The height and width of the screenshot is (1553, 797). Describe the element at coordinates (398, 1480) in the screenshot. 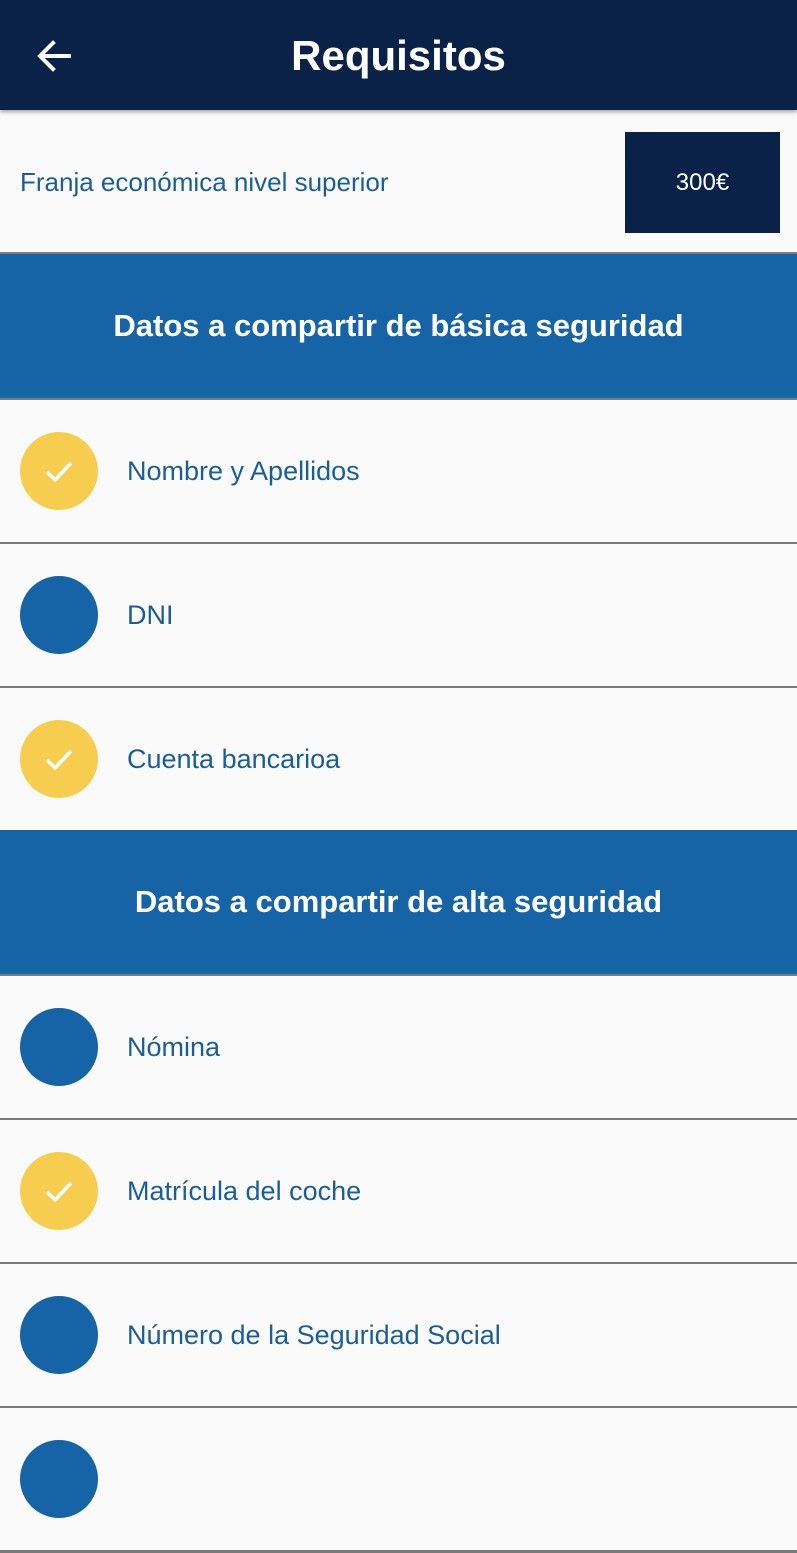

I see `requirement-item` at that location.